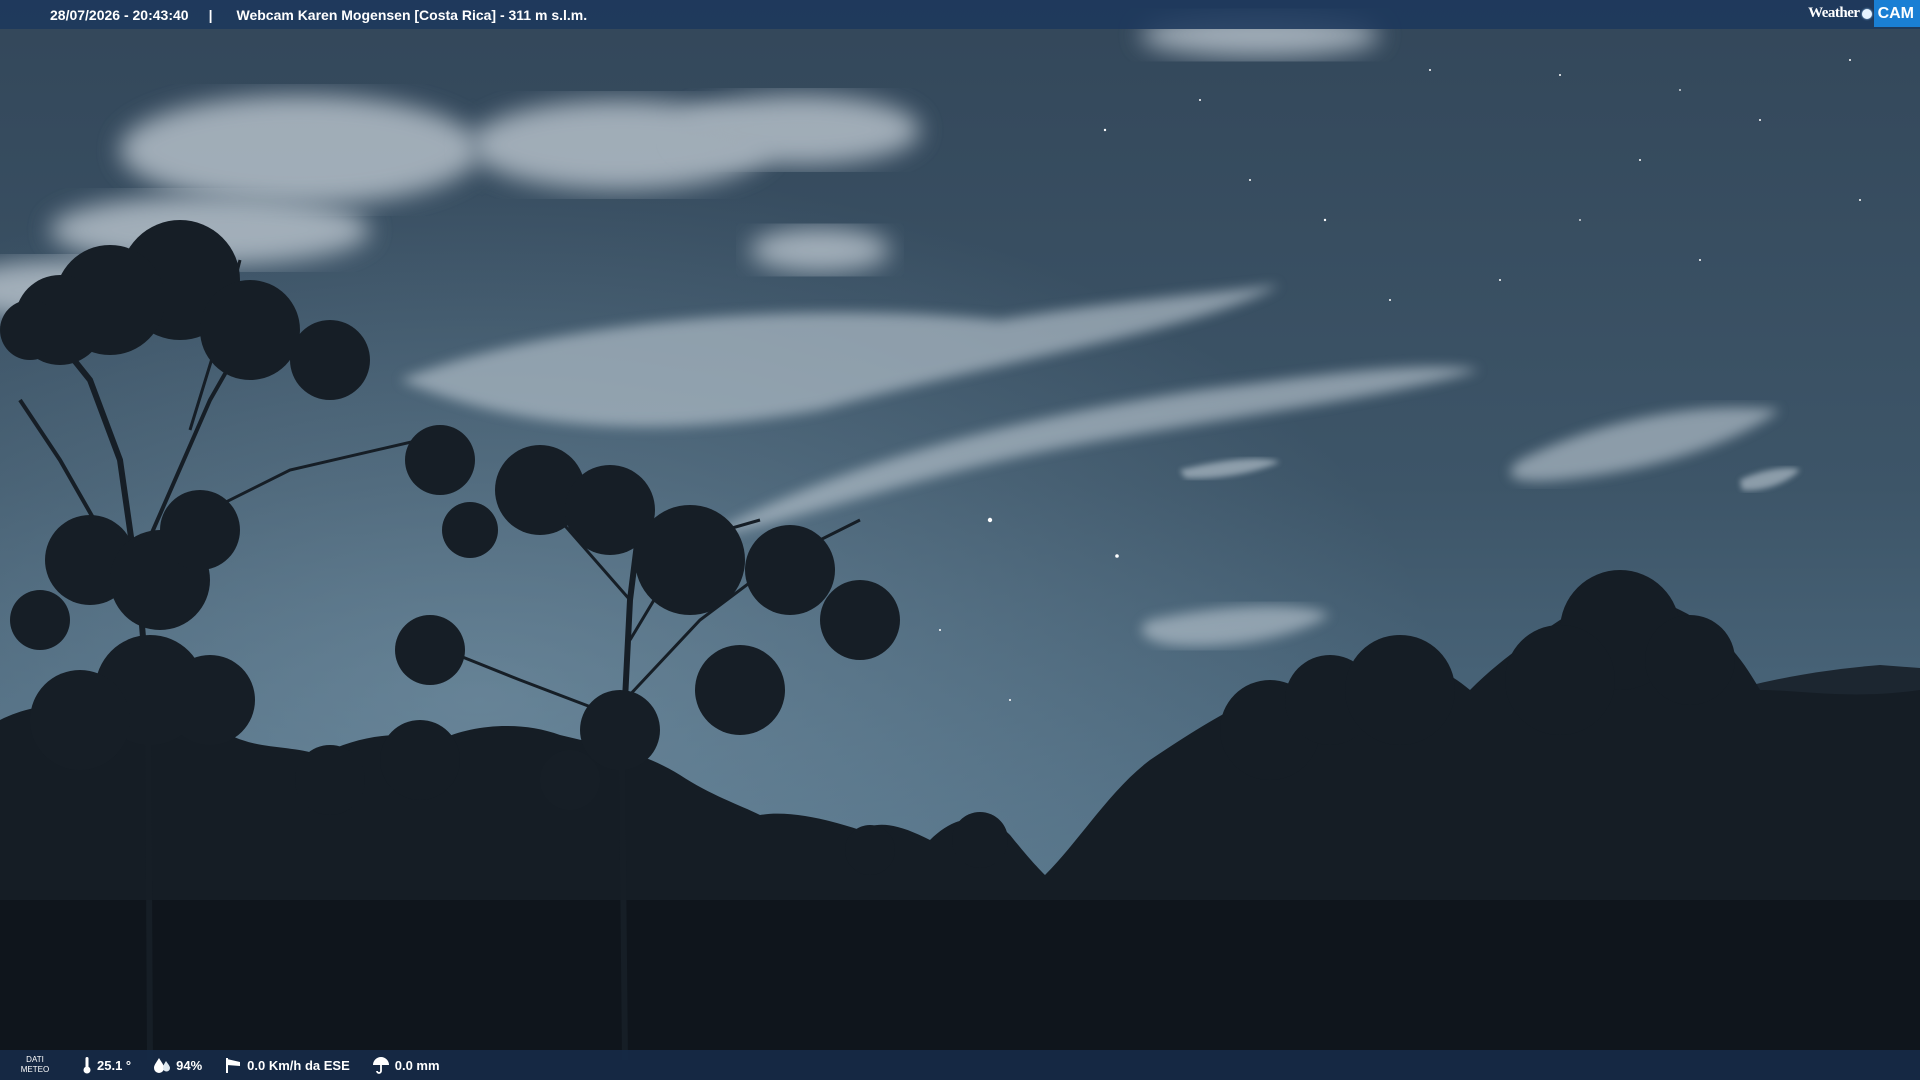 The height and width of the screenshot is (1080, 1920). What do you see at coordinates (114, 1065) in the screenshot?
I see `temperature-value: 25.1 °` at bounding box center [114, 1065].